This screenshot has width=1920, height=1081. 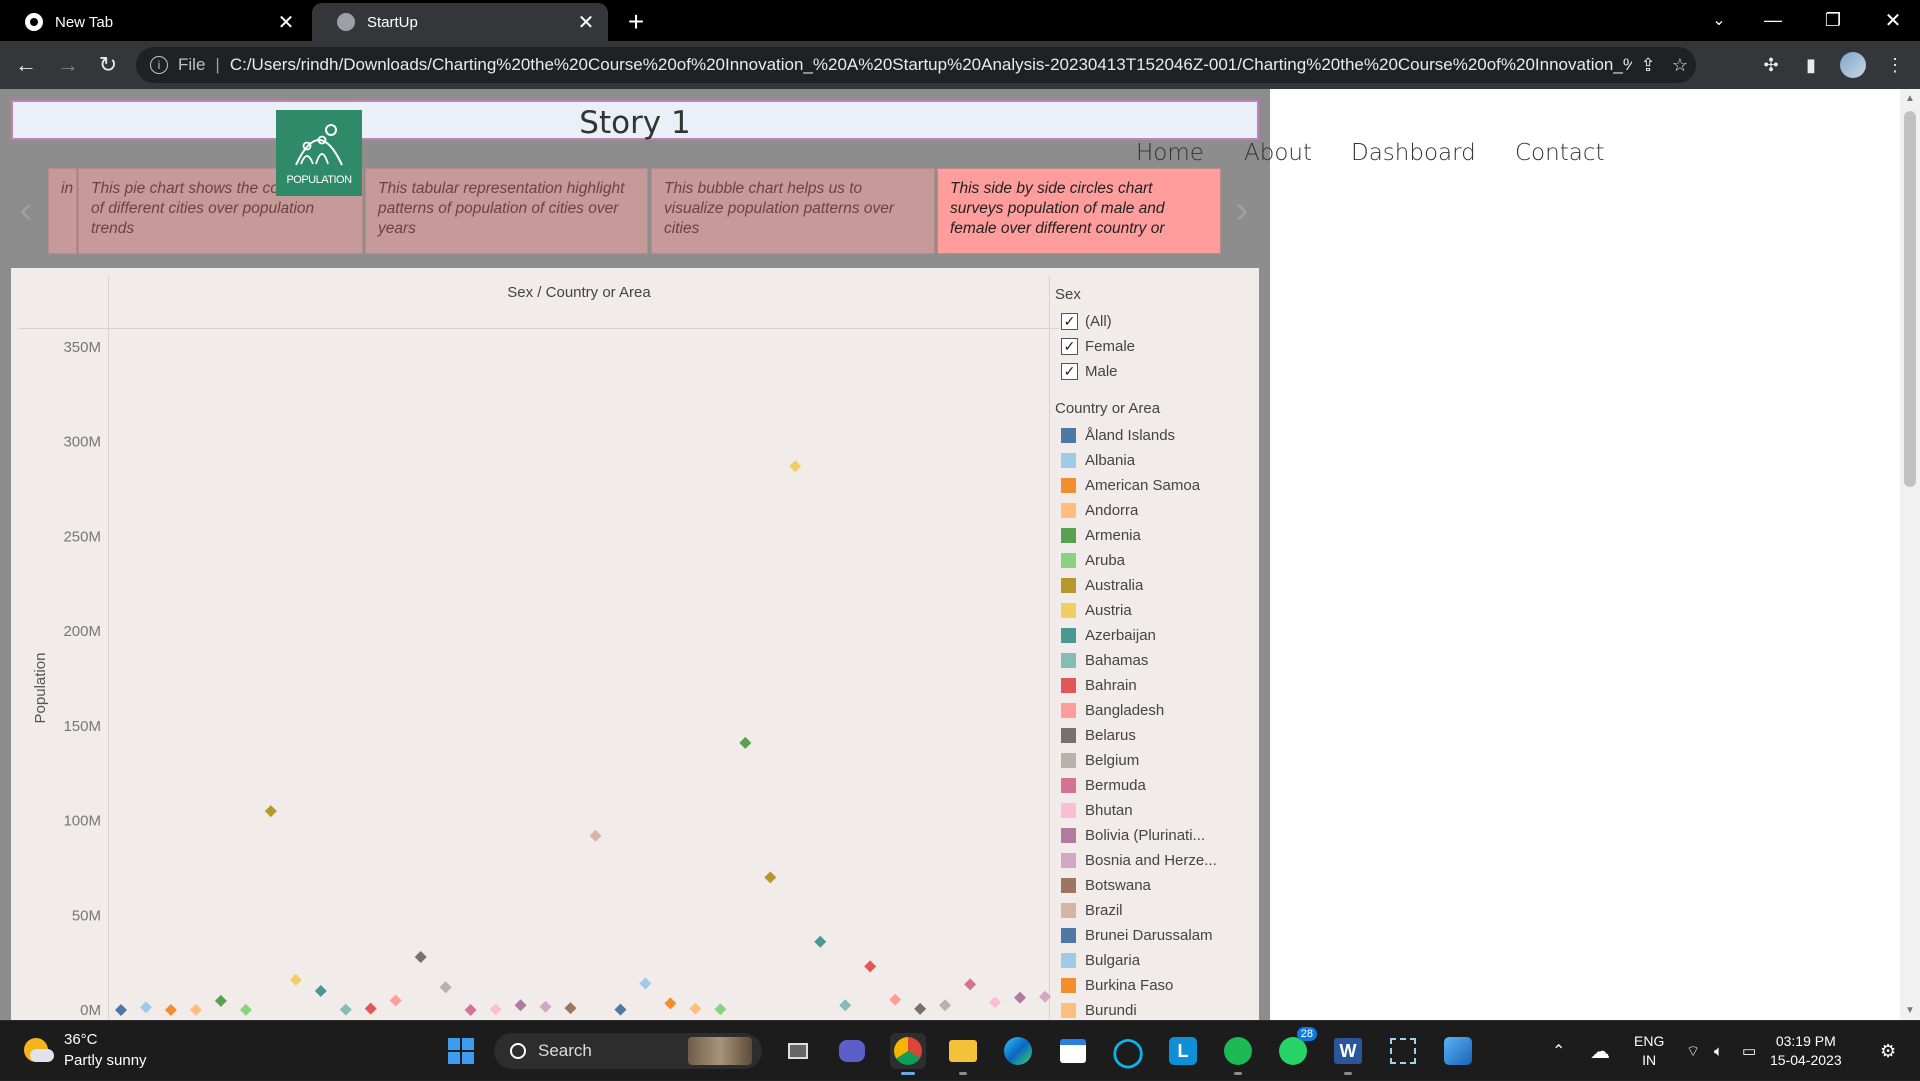 I want to click on teams-chat-icon, so click(x=852, y=1051).